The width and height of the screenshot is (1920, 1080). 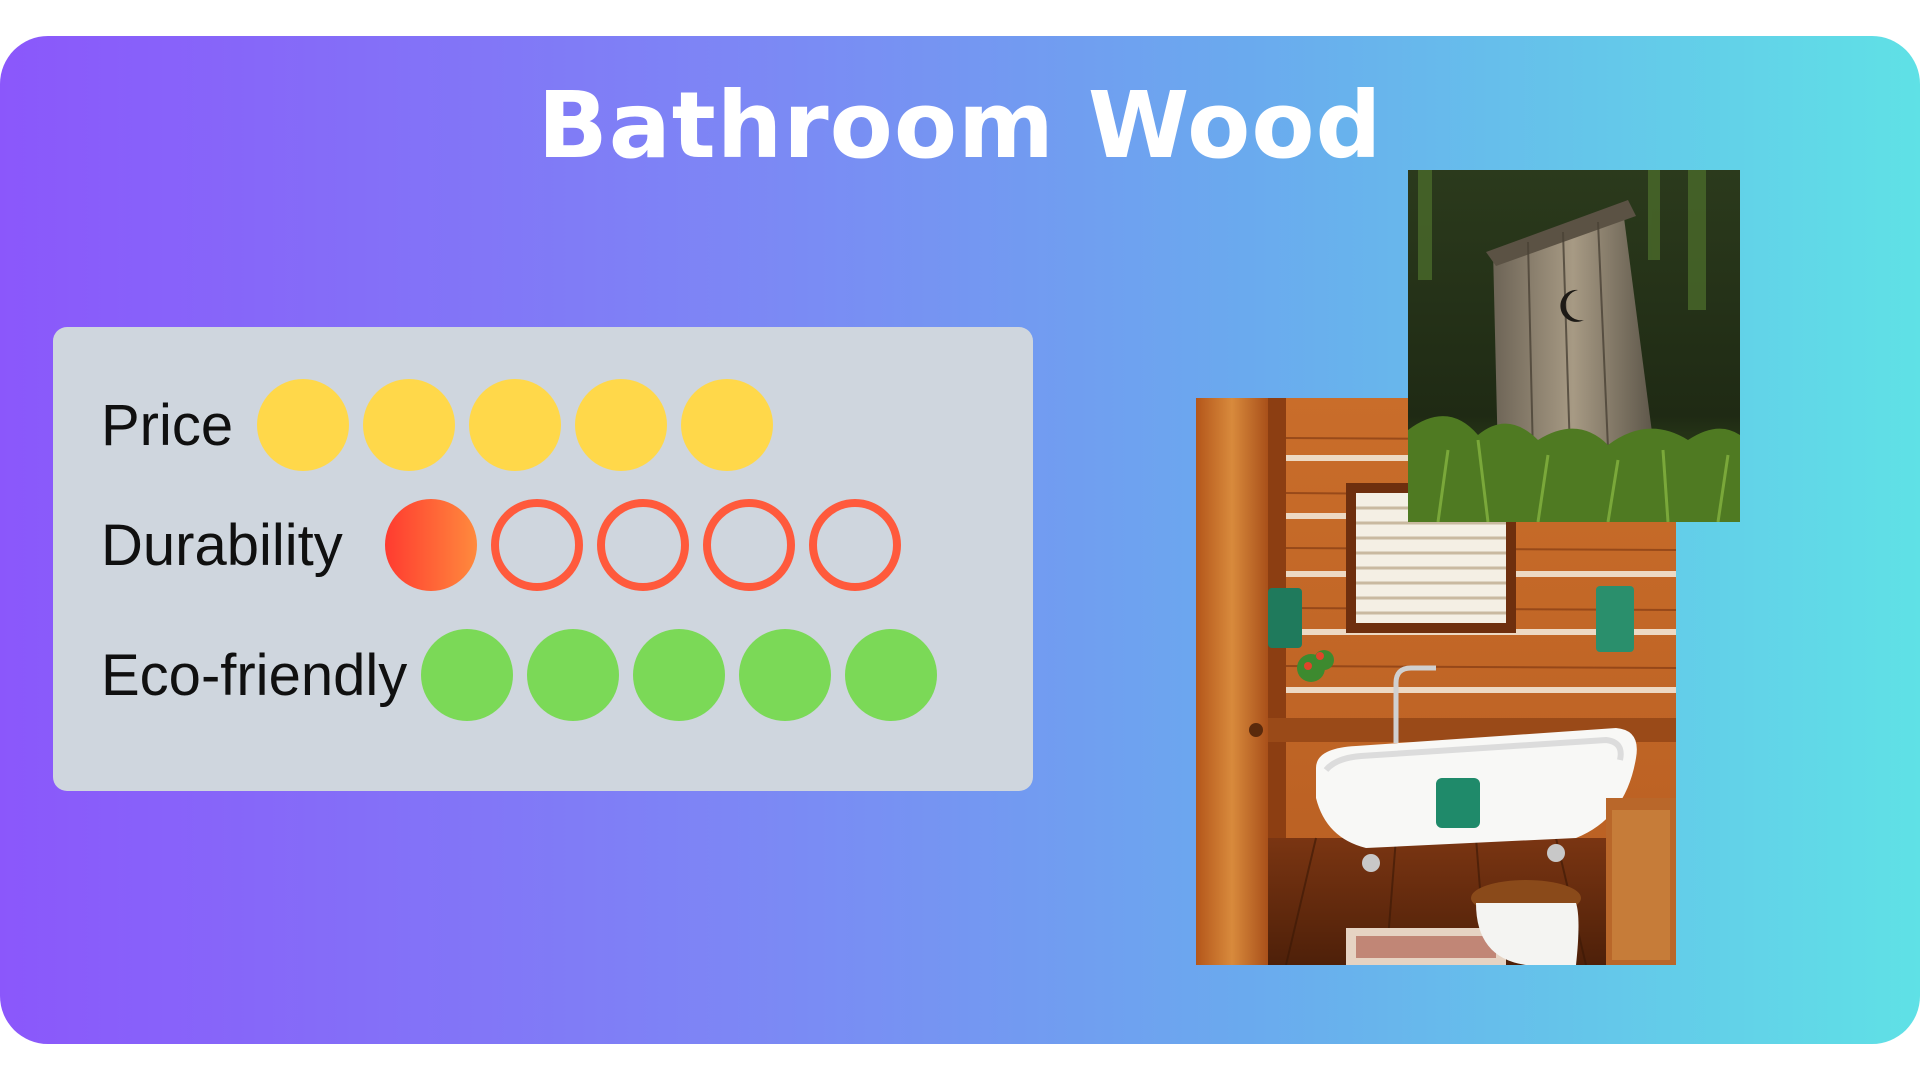 I want to click on rating-label: Eco-friendly, so click(x=254, y=675).